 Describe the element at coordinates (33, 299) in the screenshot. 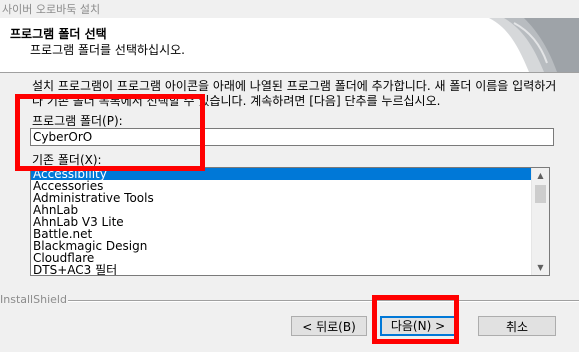

I see `installshield-brand: InstallShield` at that location.